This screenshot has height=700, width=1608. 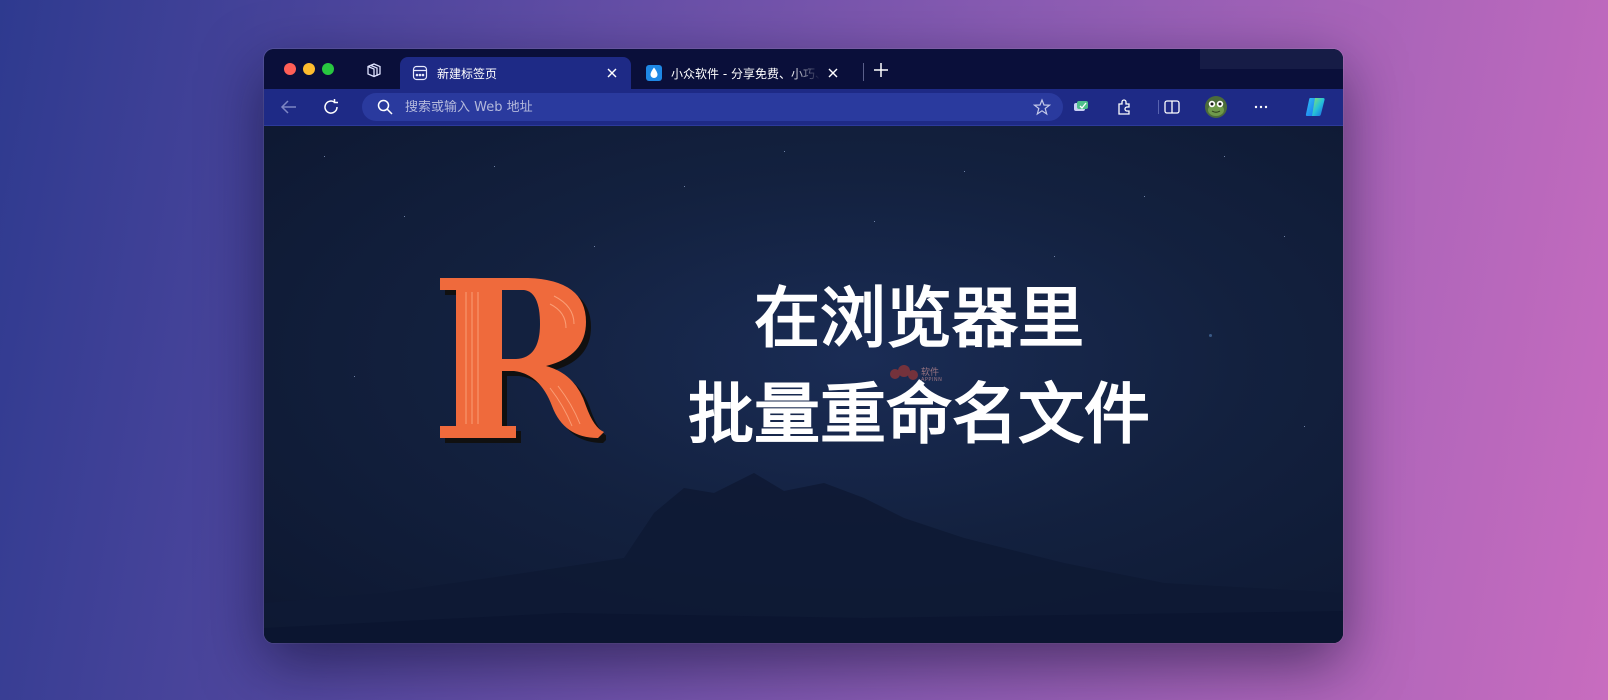 What do you see at coordinates (654, 73) in the screenshot?
I see `water-drop-icon` at bounding box center [654, 73].